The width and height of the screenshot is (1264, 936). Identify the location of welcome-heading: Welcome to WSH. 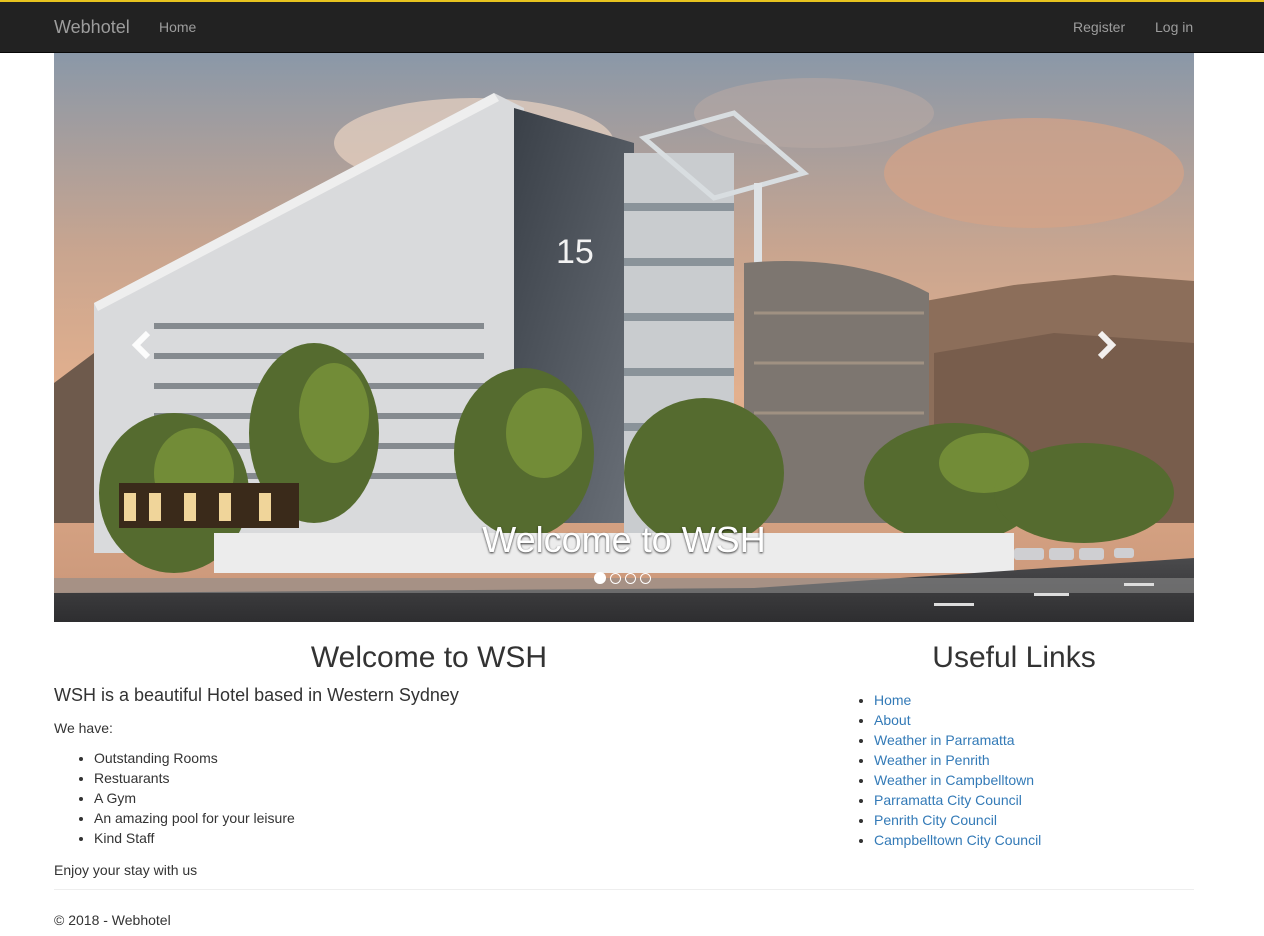
(429, 657).